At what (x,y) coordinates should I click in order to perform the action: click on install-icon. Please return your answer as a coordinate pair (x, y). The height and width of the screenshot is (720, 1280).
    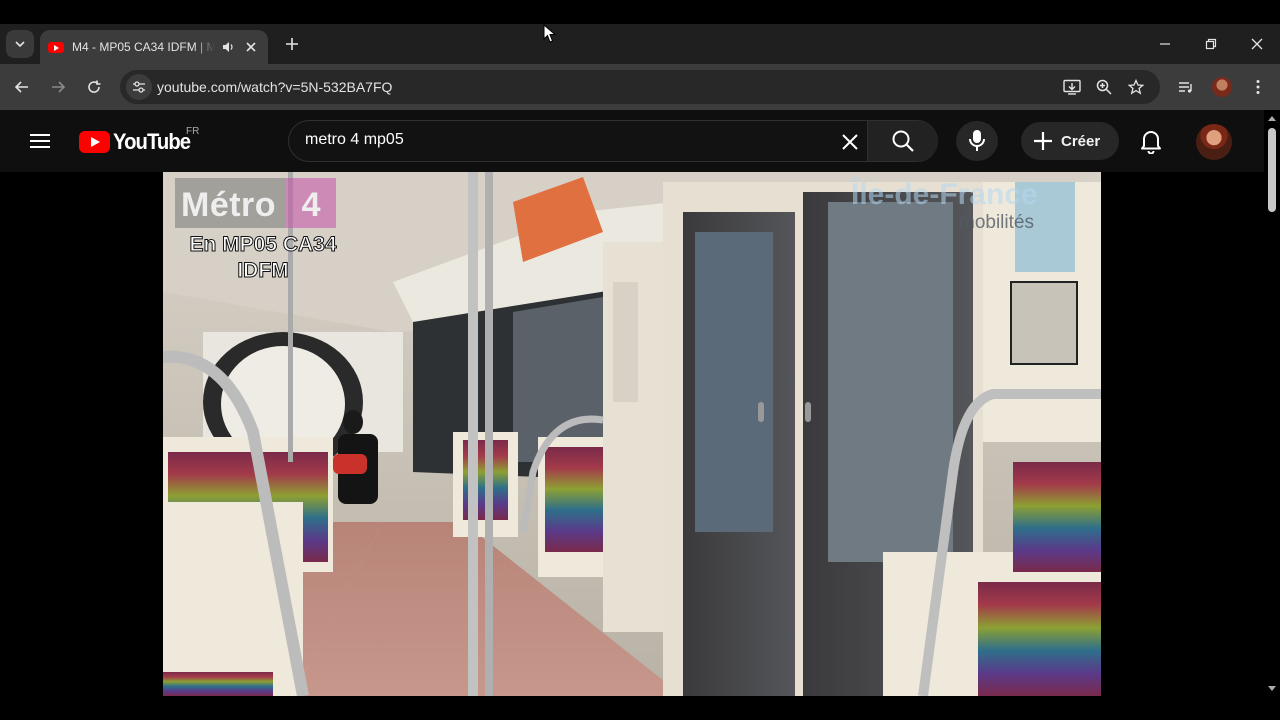
    Looking at the image, I should click on (1072, 87).